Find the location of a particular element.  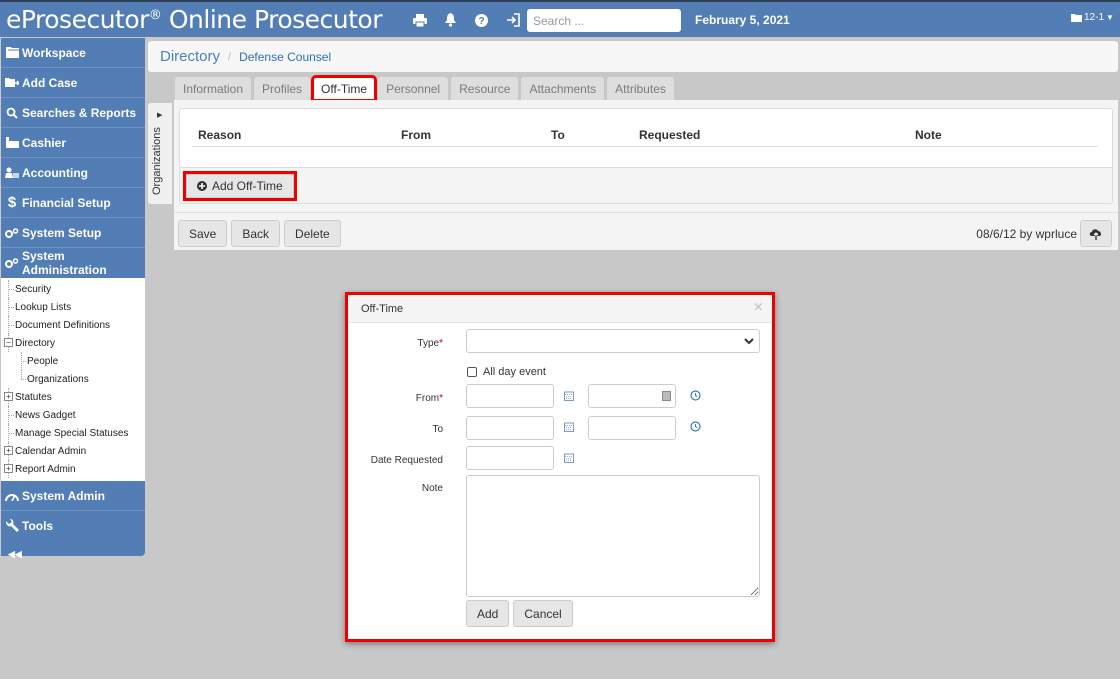

sidebar-item-tools: Tools is located at coordinates (73, 526).